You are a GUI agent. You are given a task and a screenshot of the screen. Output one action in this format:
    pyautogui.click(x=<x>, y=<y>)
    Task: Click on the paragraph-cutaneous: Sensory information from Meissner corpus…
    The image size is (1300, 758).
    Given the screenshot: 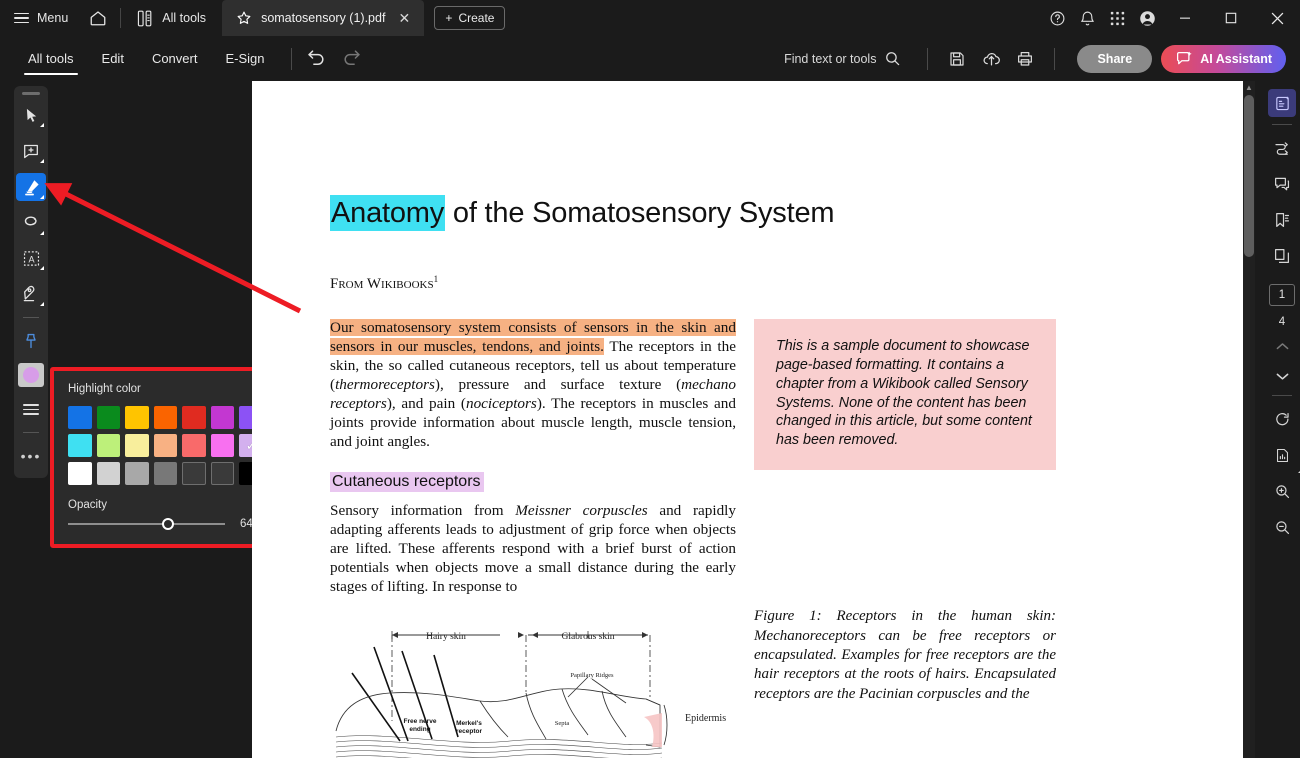 What is the action you would take?
    pyautogui.click(x=533, y=549)
    